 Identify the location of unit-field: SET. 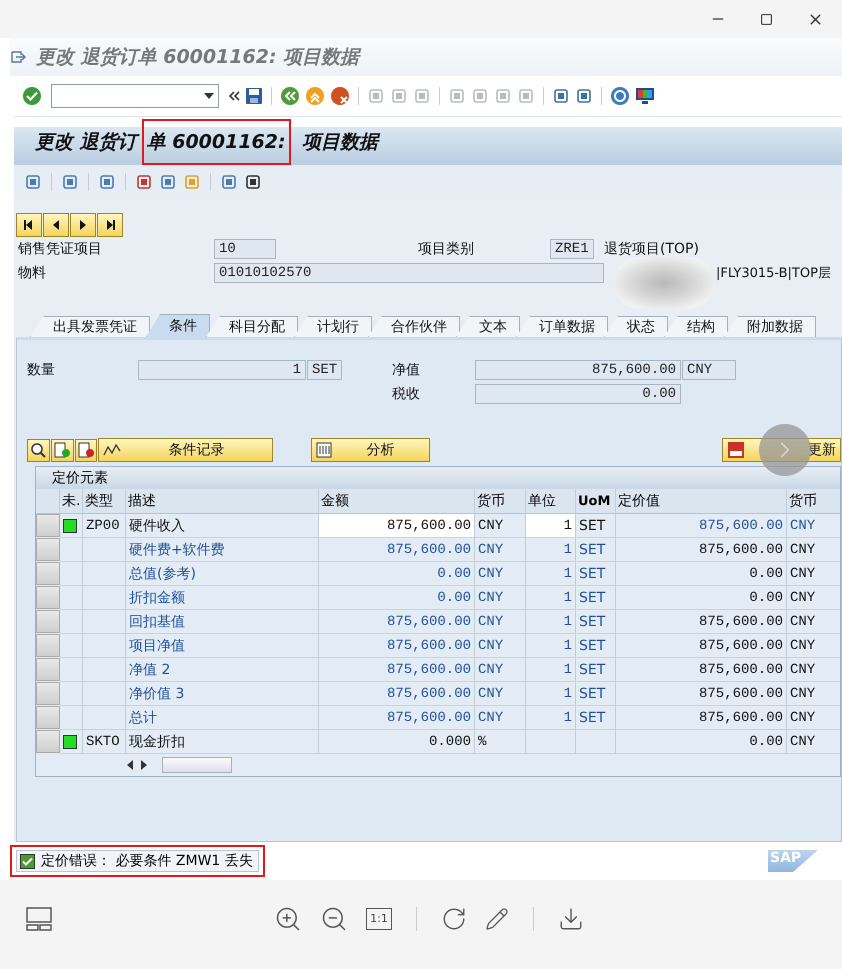
(324, 370).